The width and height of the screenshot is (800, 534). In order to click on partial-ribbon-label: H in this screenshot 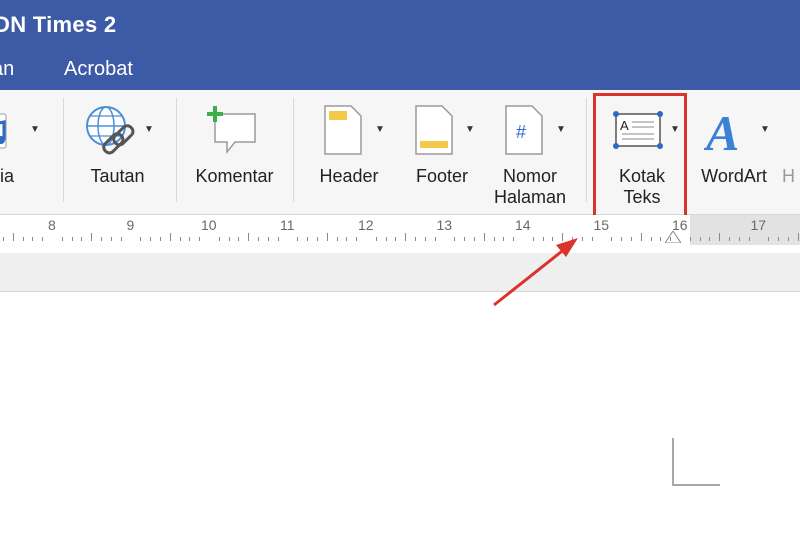, I will do `click(788, 176)`.